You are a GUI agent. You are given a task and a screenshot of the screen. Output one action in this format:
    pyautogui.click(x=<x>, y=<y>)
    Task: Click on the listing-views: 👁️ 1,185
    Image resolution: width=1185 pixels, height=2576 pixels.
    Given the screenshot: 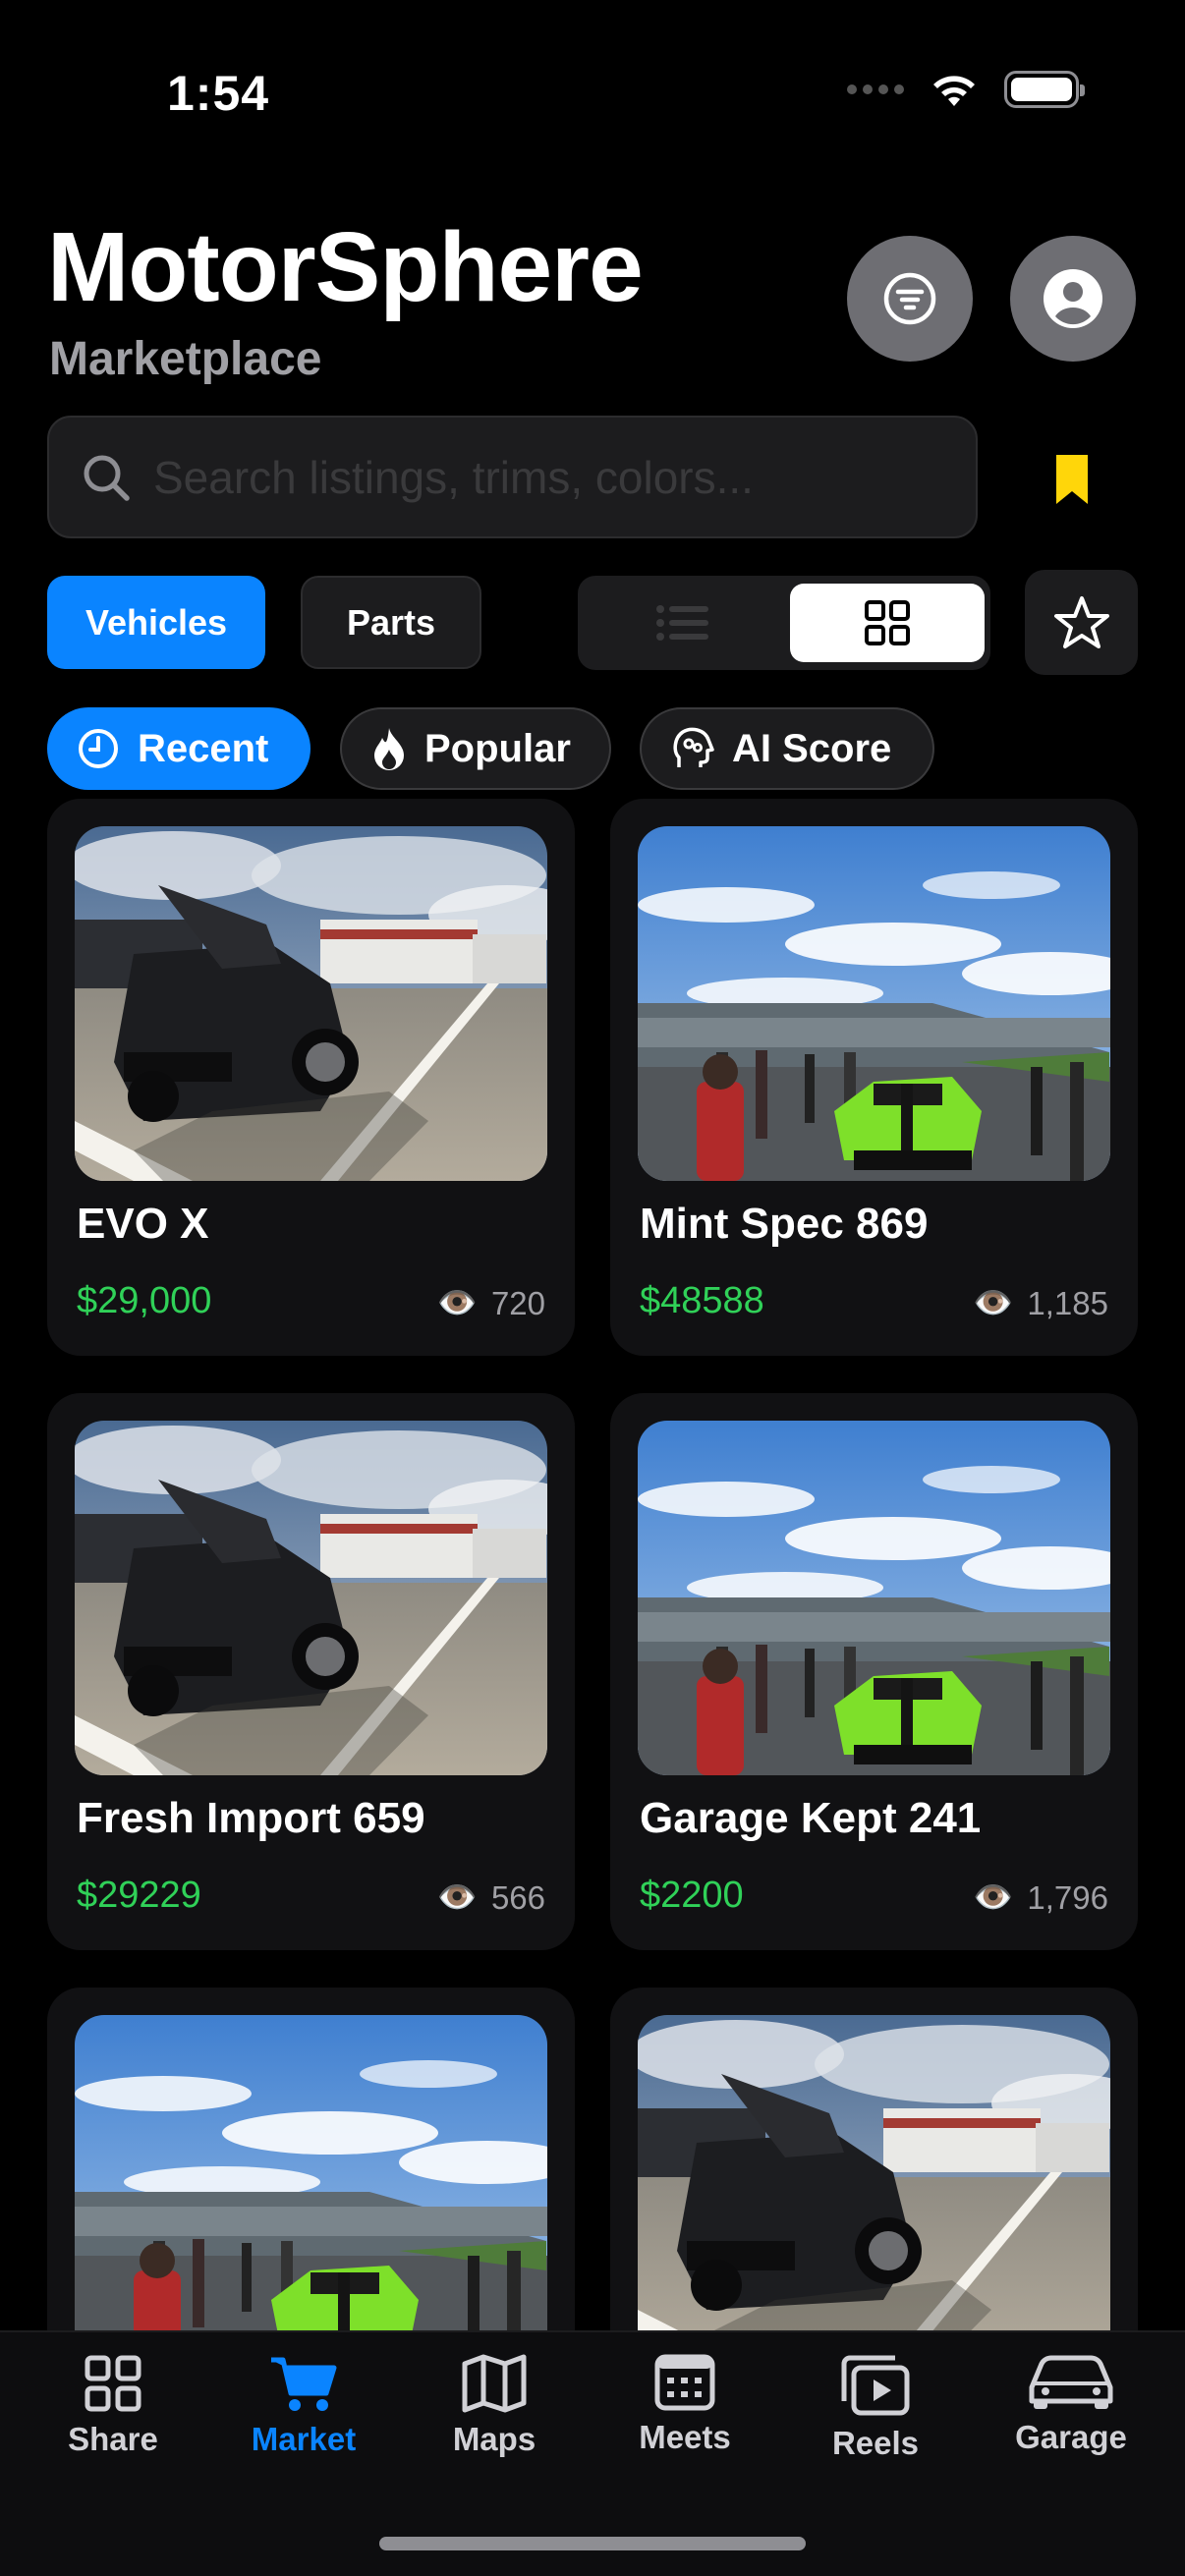 What is the action you would take?
    pyautogui.click(x=1041, y=1303)
    